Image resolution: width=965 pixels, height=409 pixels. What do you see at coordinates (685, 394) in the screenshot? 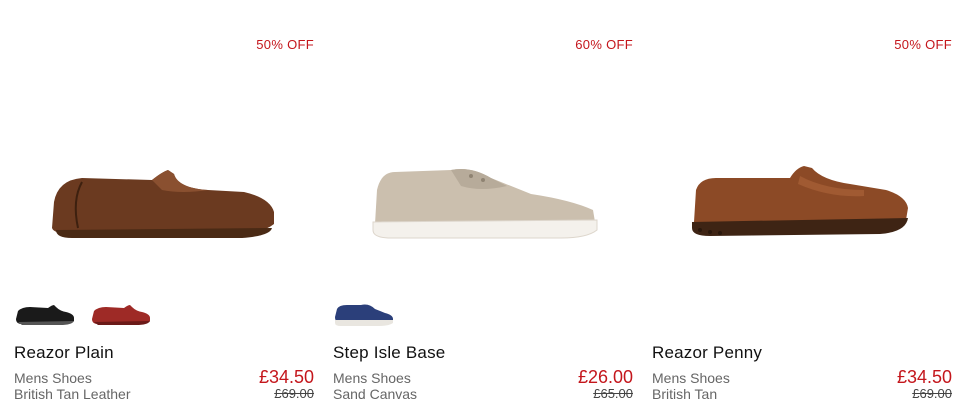
I see `product-colour: British Tan` at bounding box center [685, 394].